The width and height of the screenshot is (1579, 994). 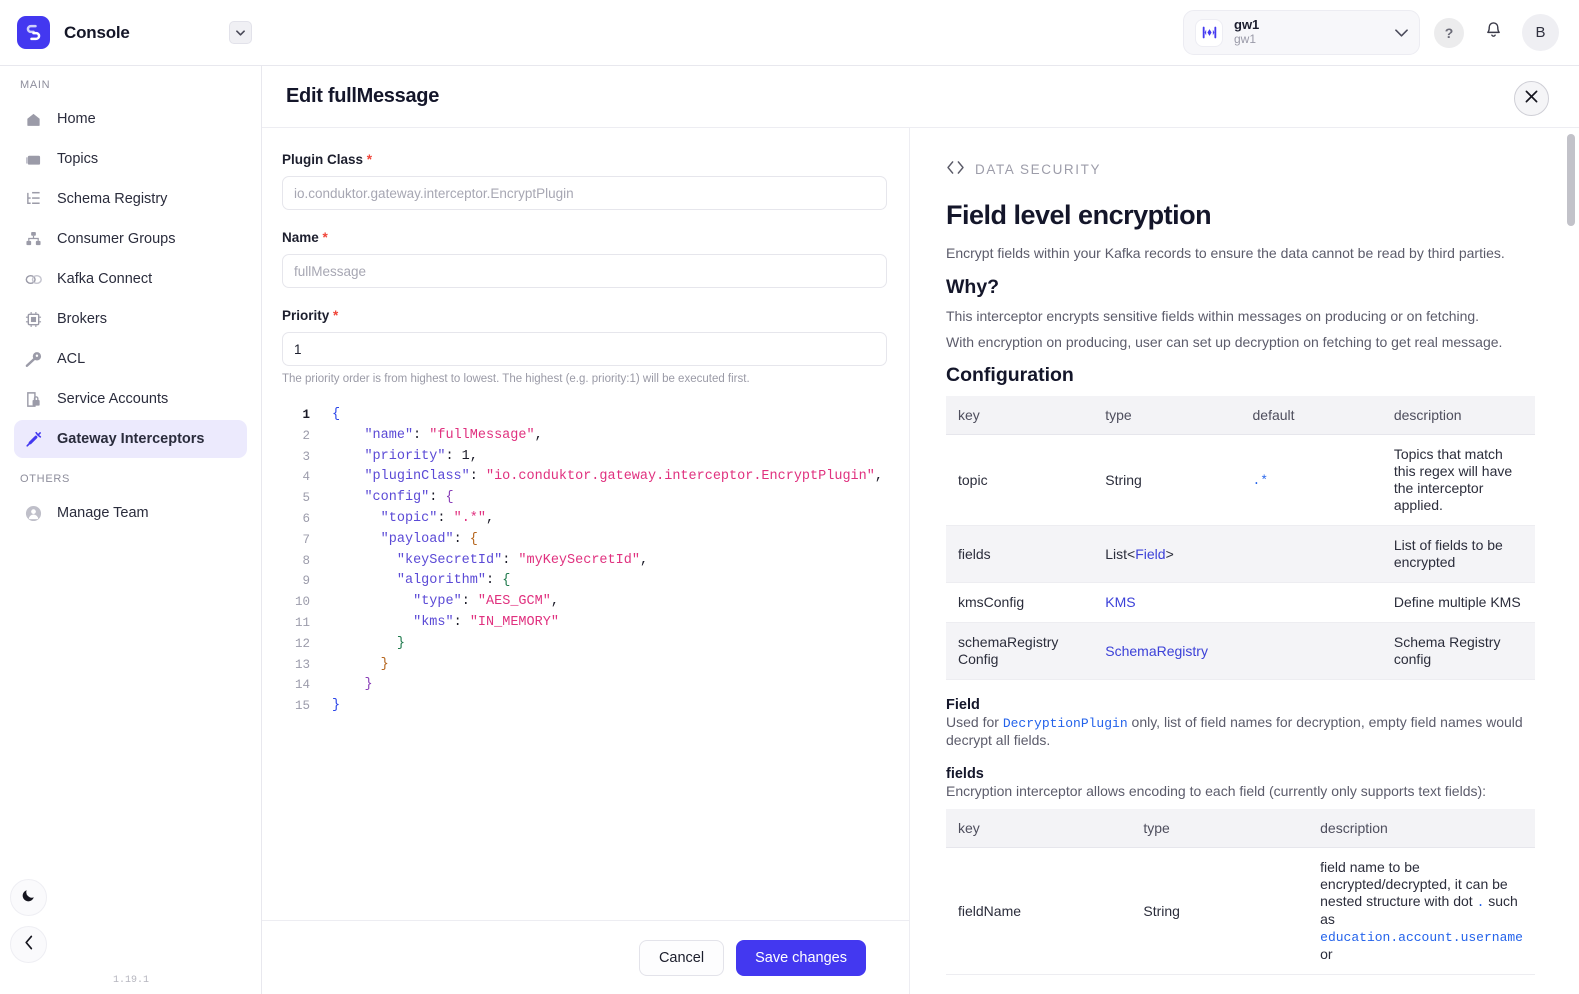 I want to click on sidebar-footer: 1.19.1, so click(x=131, y=931).